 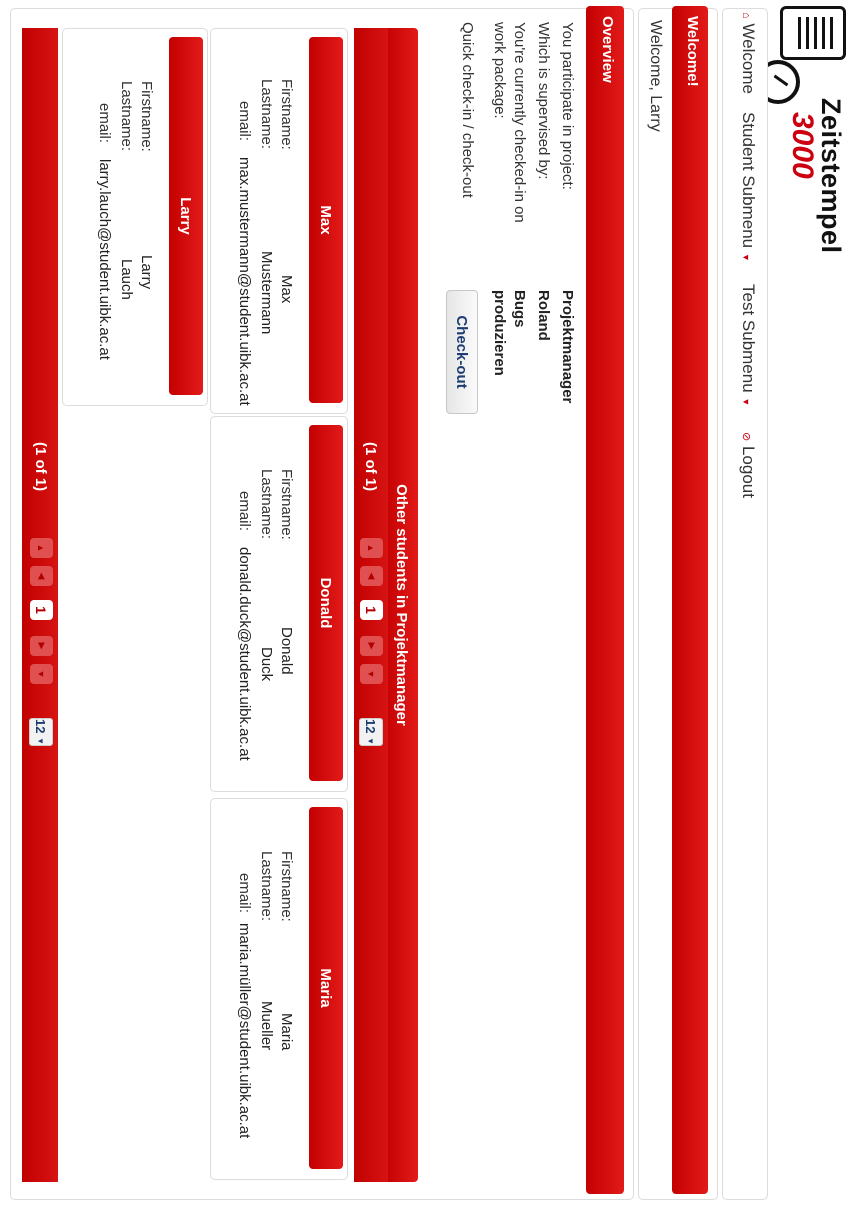 What do you see at coordinates (279, 989) in the screenshot?
I see `student-card-maria: Maria Firstname: Lastname: email` at bounding box center [279, 989].